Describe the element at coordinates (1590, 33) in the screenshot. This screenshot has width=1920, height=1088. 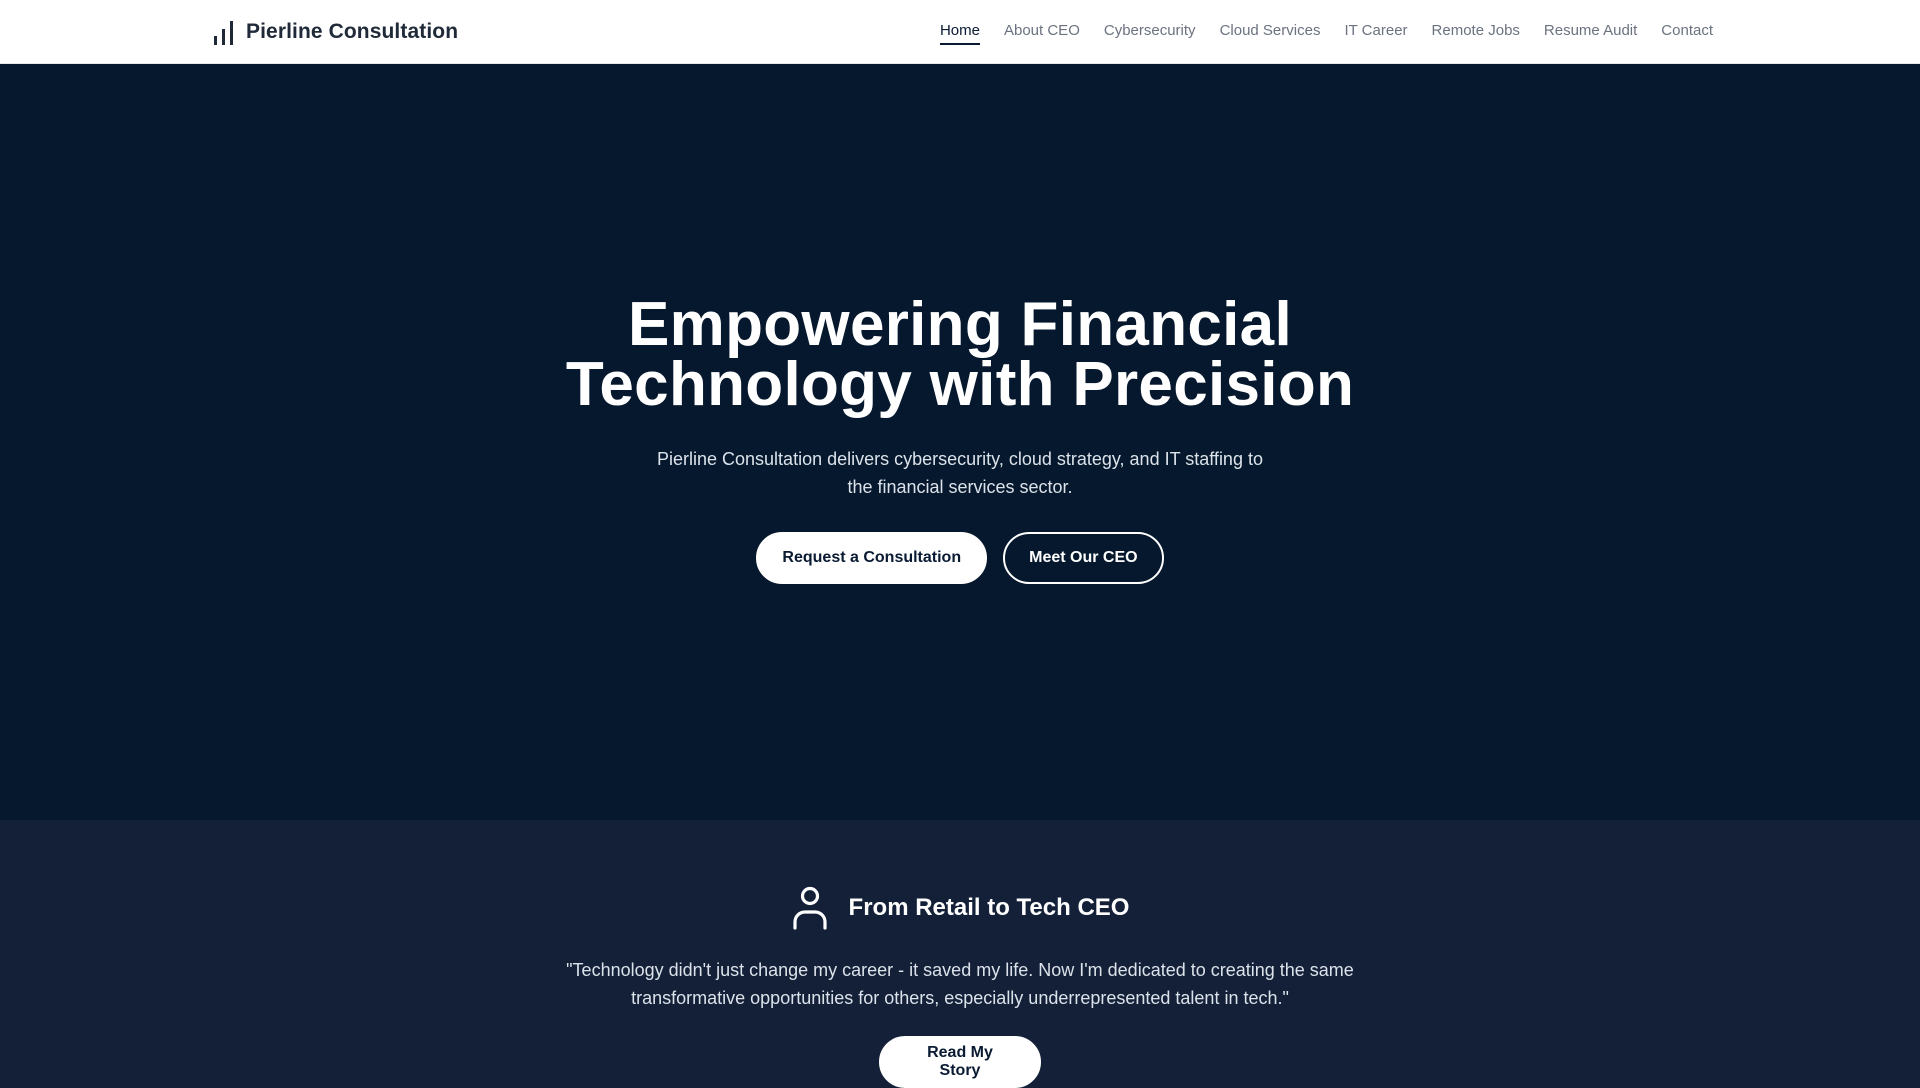
I see `nav-resume-audit: Resume Audit` at that location.